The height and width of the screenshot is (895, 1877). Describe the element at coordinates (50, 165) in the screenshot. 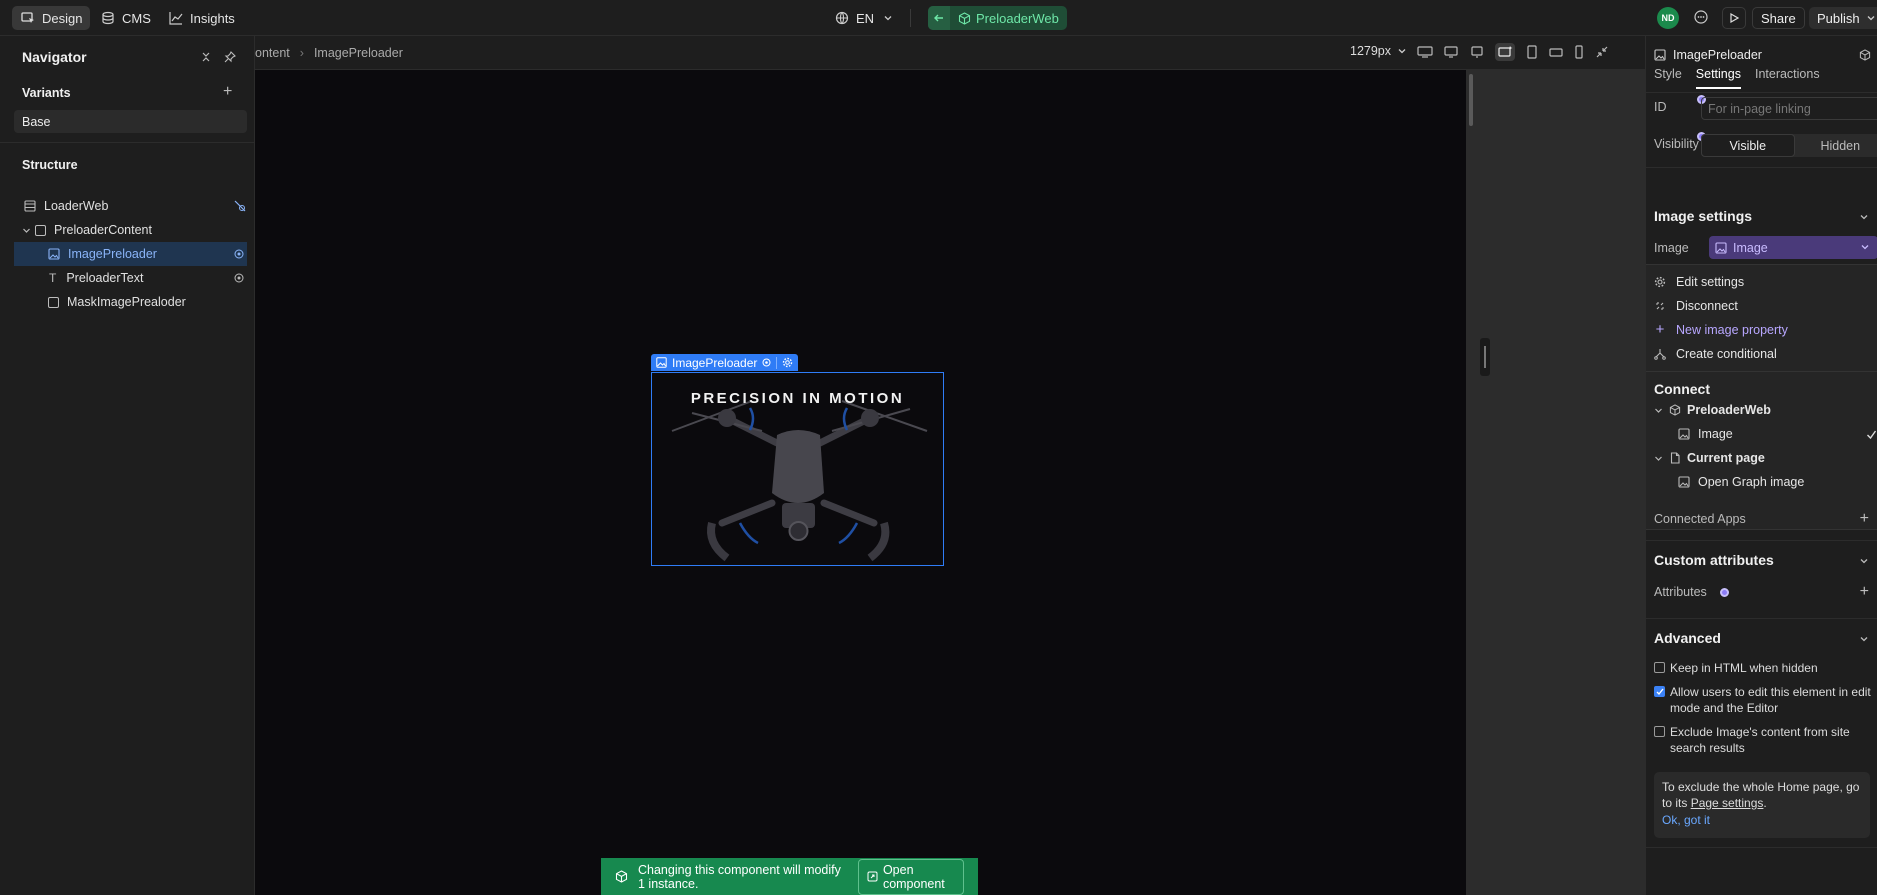

I see `structure-title: Structure` at that location.